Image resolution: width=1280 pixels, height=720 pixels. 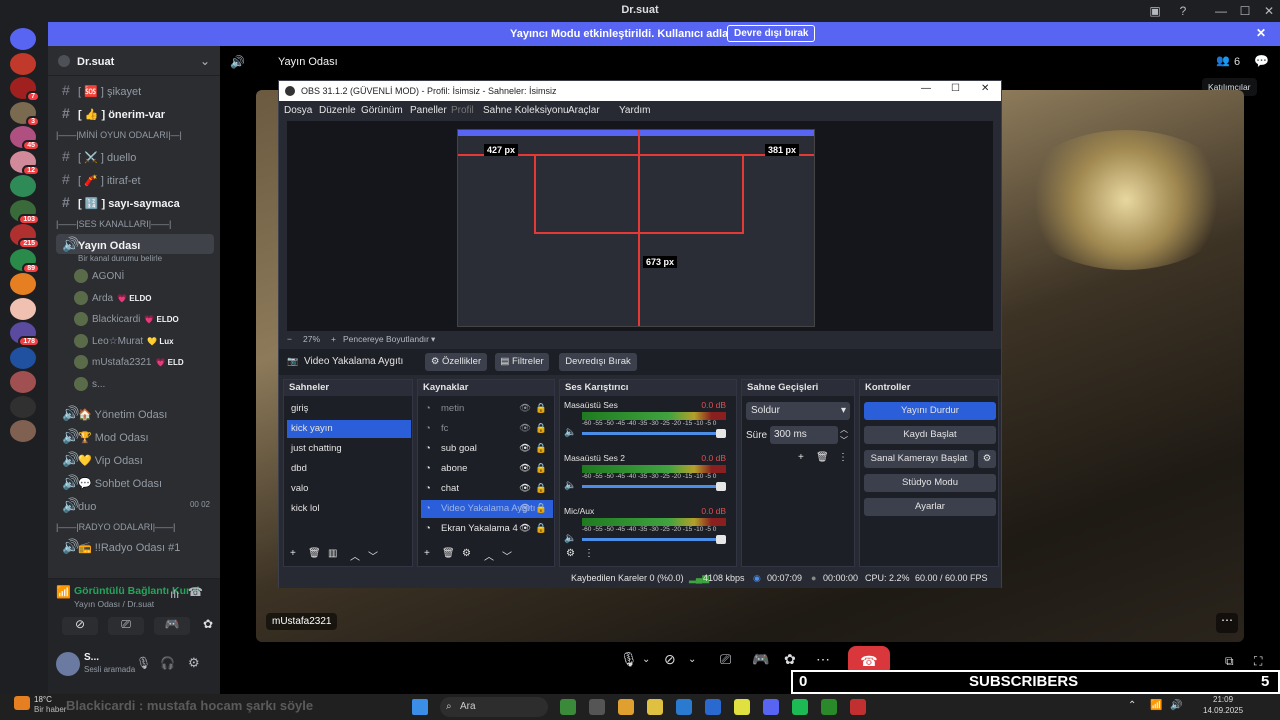 I want to click on scene-up-icon: ︿, so click(x=355, y=555).